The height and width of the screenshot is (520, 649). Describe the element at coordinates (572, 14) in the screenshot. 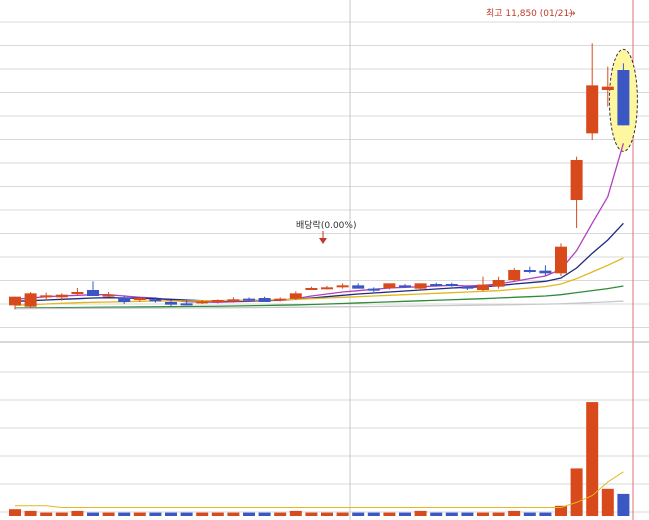

I see `high-arrow: →` at that location.